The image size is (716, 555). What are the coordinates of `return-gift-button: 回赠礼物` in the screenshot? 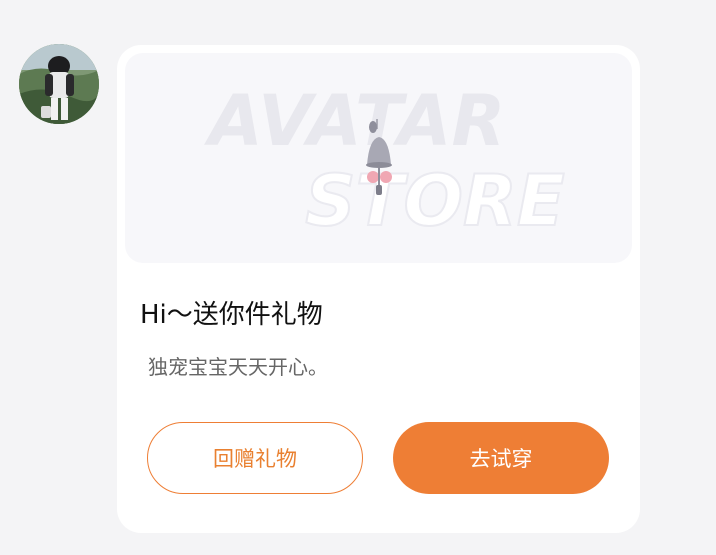 It's located at (255, 458).